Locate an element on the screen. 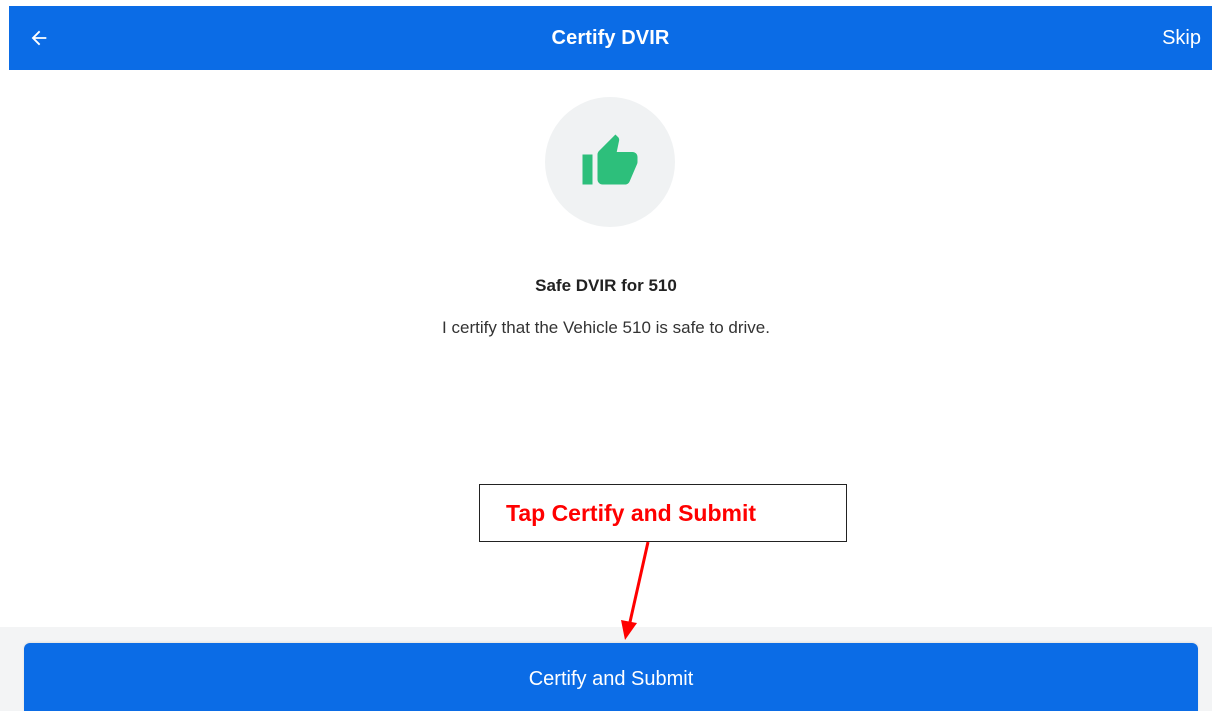  skip-button: Skip is located at coordinates (1181, 38).